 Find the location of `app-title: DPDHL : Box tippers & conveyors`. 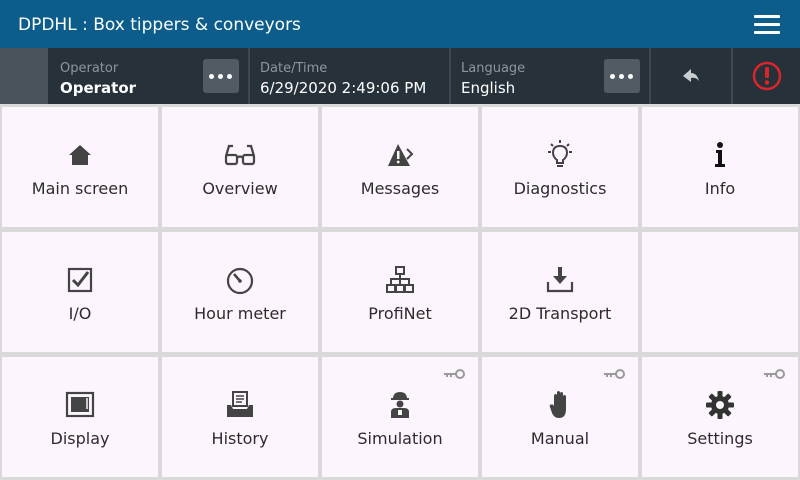

app-title: DPDHL : Box tippers & conveyors is located at coordinates (159, 25).